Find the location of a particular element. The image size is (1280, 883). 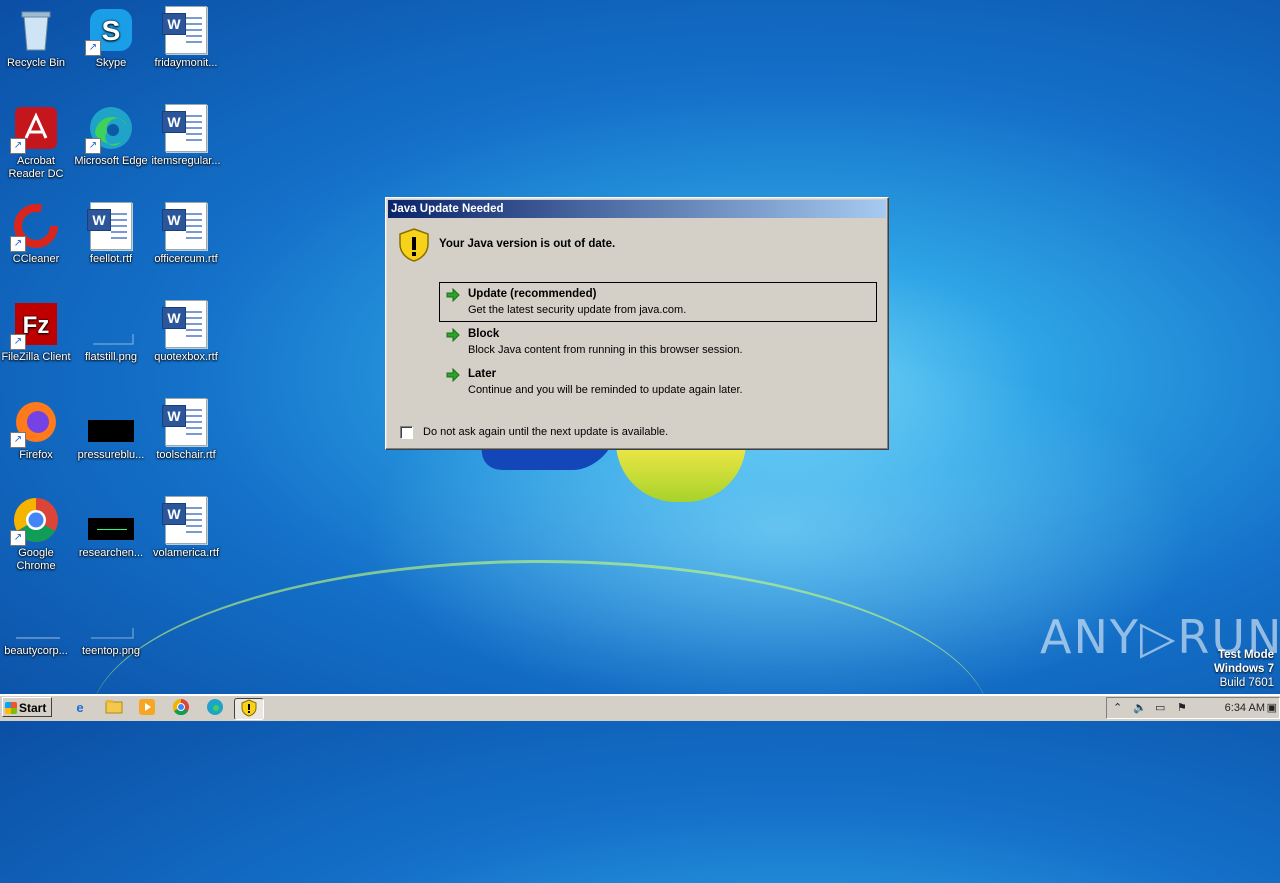

java-warning-taskbar-icon is located at coordinates (249, 709).